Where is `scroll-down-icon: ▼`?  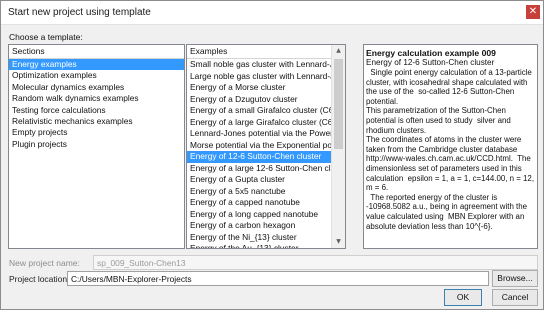
scroll-down-icon: ▼ is located at coordinates (338, 242).